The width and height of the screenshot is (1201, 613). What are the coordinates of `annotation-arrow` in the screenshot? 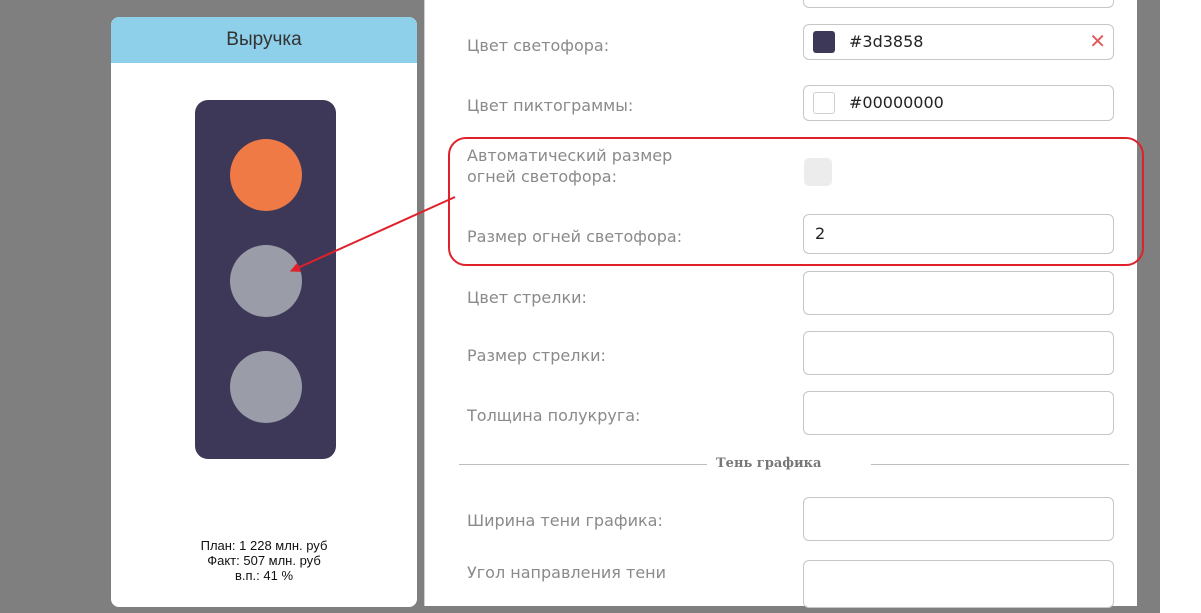 It's located at (373, 234).